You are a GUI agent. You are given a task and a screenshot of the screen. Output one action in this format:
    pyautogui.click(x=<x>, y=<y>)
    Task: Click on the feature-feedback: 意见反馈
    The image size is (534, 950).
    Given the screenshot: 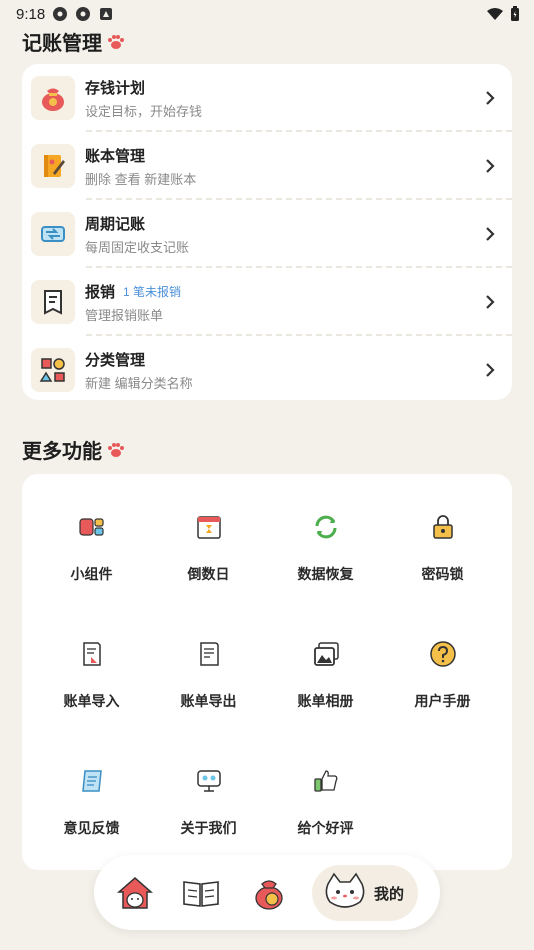 What is the action you would take?
    pyautogui.click(x=91, y=788)
    